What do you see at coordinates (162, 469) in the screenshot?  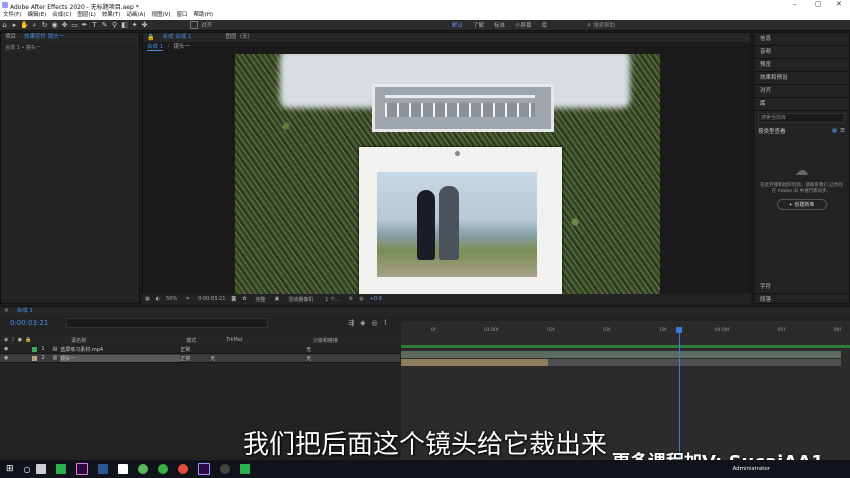 I see `wechat-icon` at bounding box center [162, 469].